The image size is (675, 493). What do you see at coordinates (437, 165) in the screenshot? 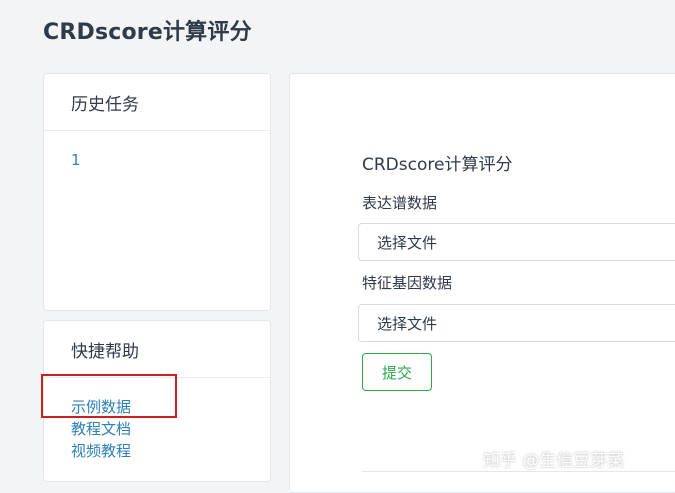
I see `form-title: CRDscore计算评分` at bounding box center [437, 165].